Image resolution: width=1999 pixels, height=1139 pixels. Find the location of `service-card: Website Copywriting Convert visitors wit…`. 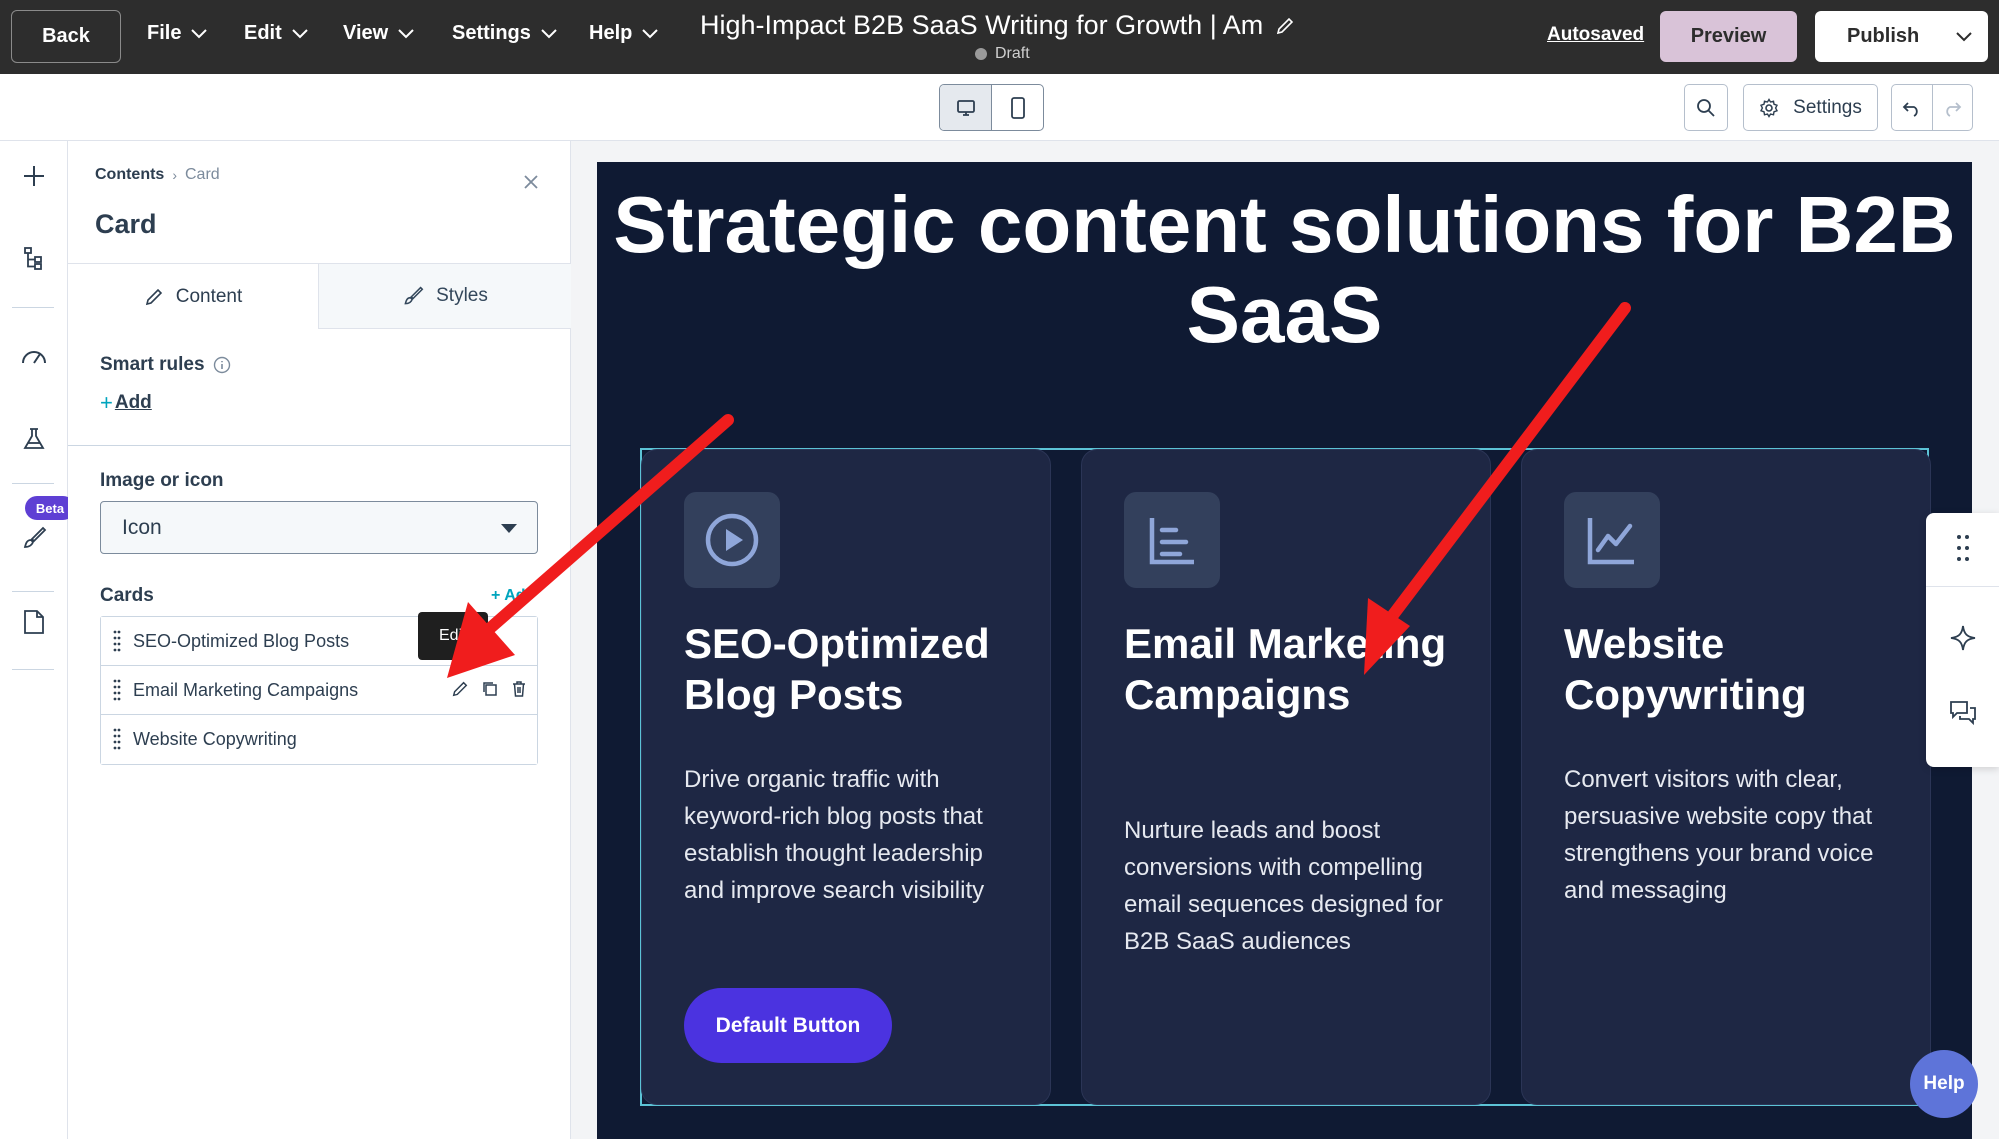

service-card: Website Copywriting Convert visitors wit… is located at coordinates (1726, 777).